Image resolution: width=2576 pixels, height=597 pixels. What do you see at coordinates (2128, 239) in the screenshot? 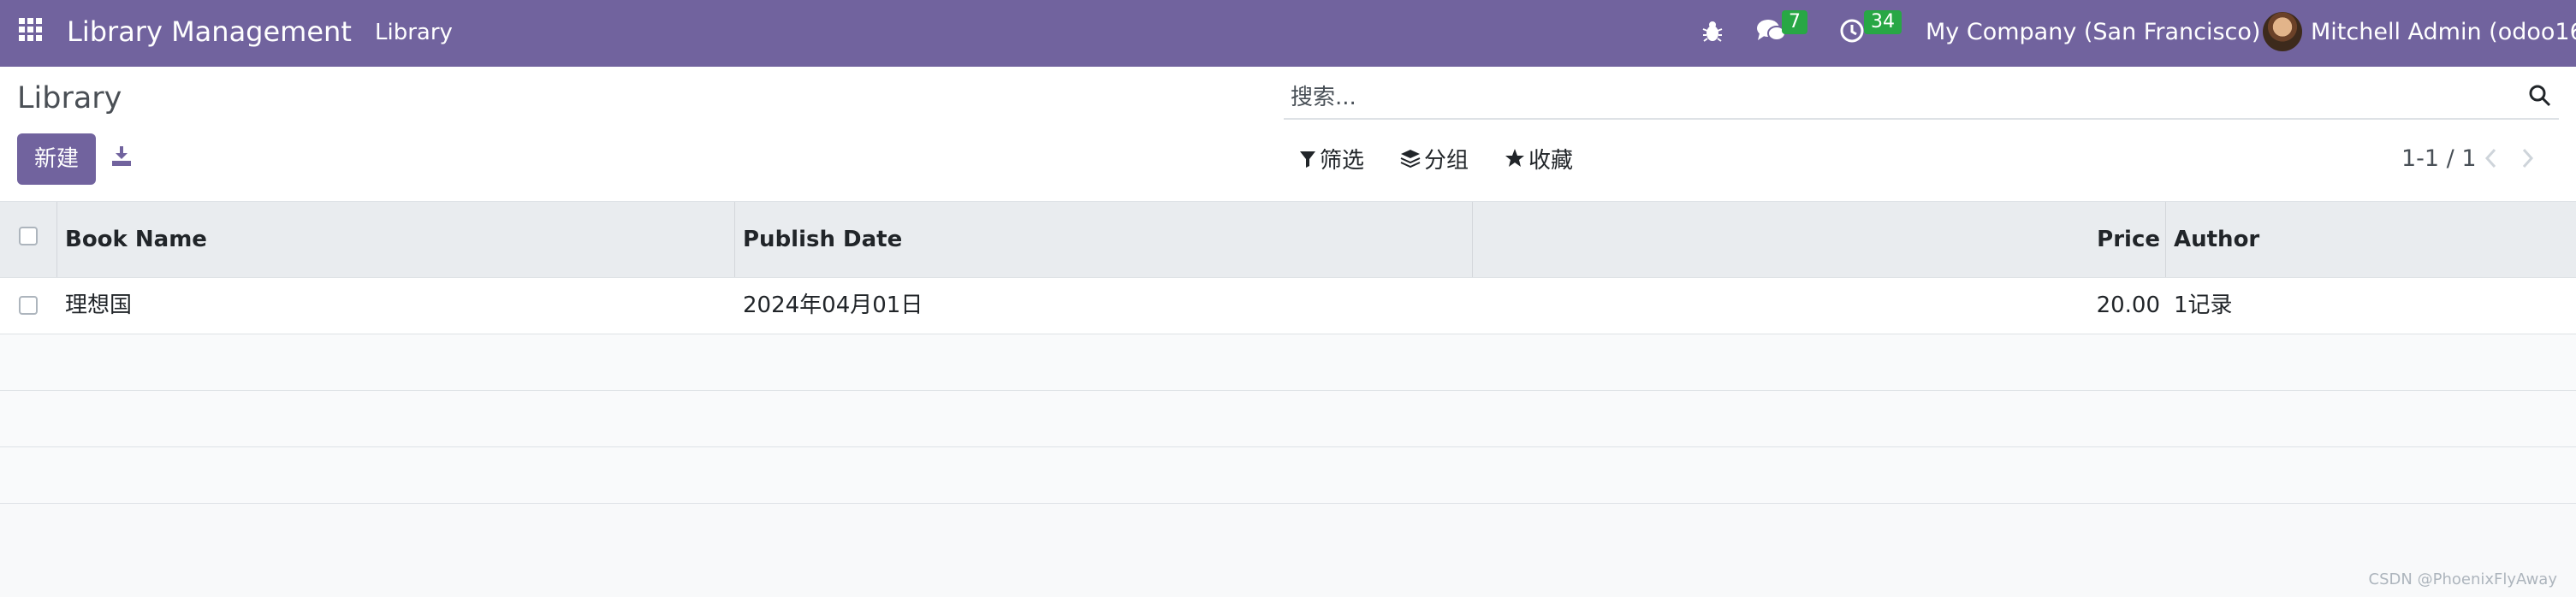
I see `column-header-price: Price` at bounding box center [2128, 239].